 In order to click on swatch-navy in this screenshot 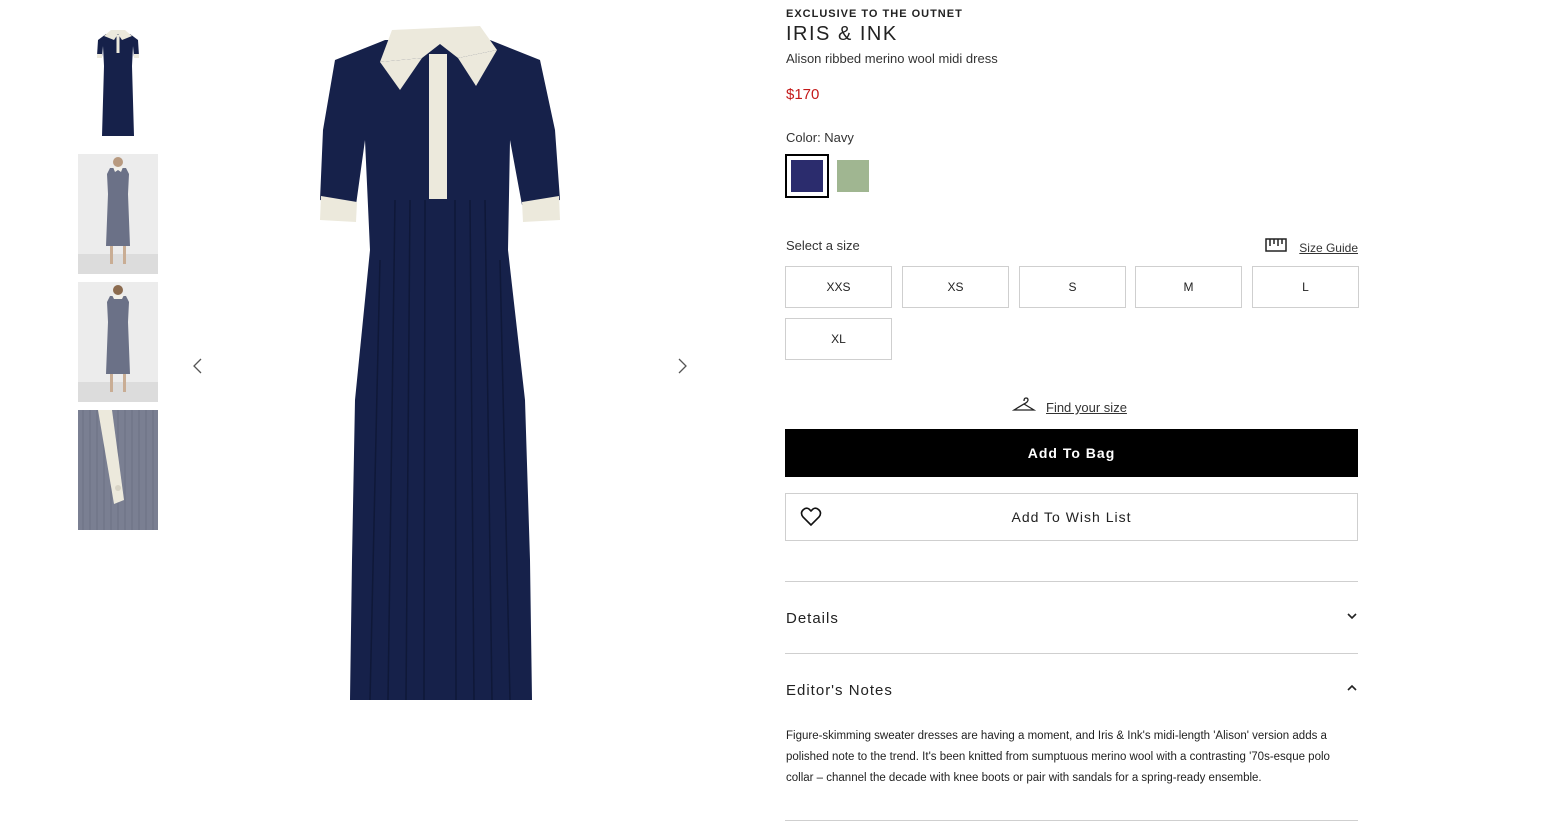, I will do `click(807, 176)`.